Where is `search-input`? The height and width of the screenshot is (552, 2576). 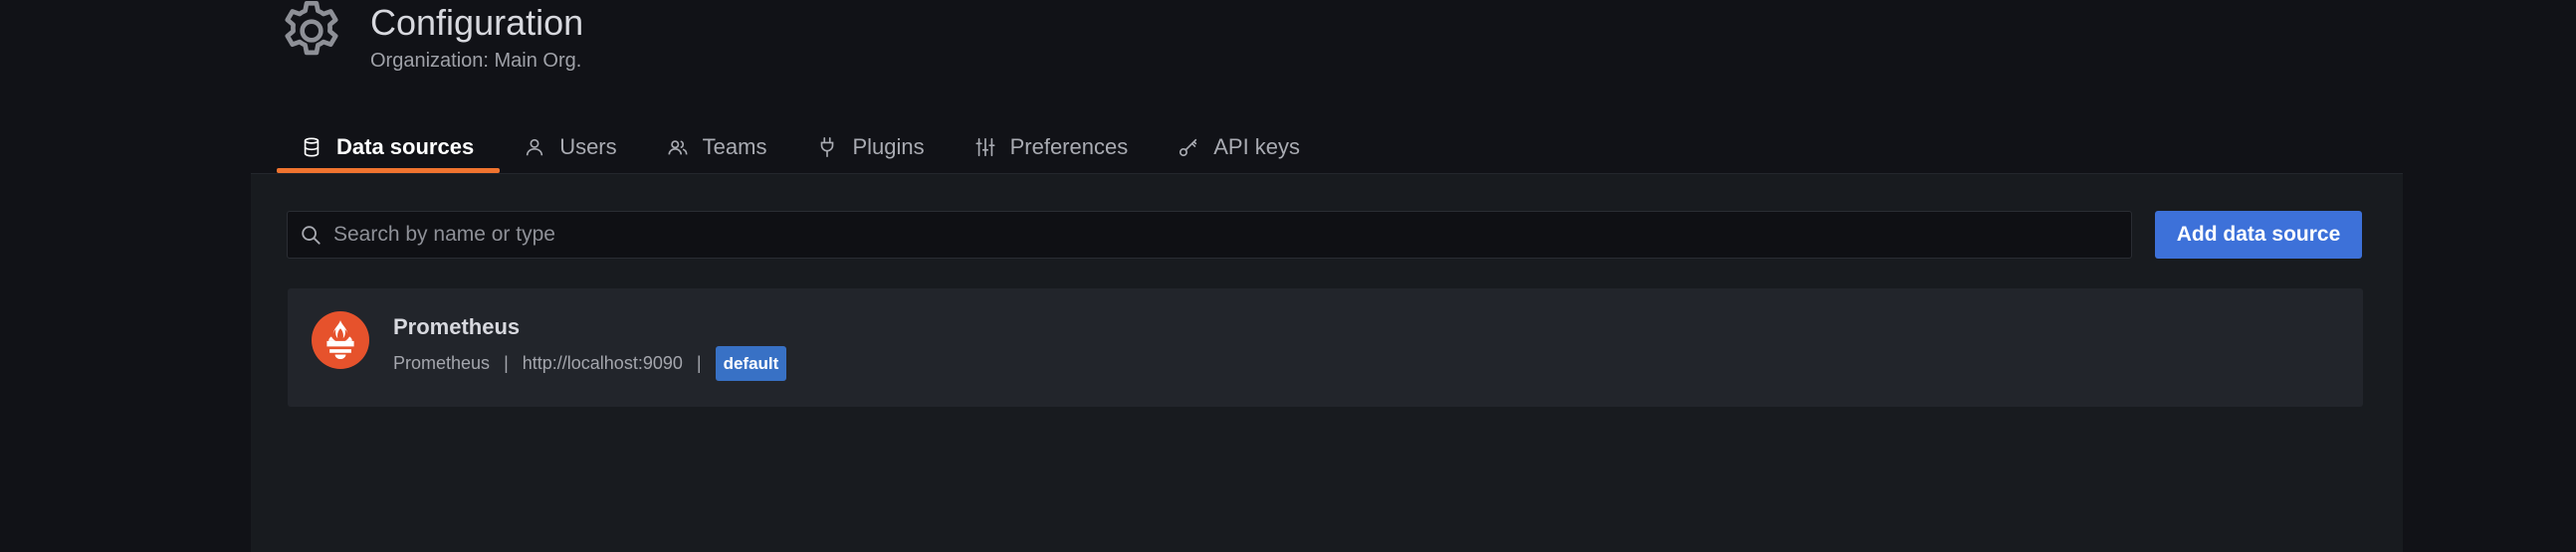
search-input is located at coordinates (1231, 235).